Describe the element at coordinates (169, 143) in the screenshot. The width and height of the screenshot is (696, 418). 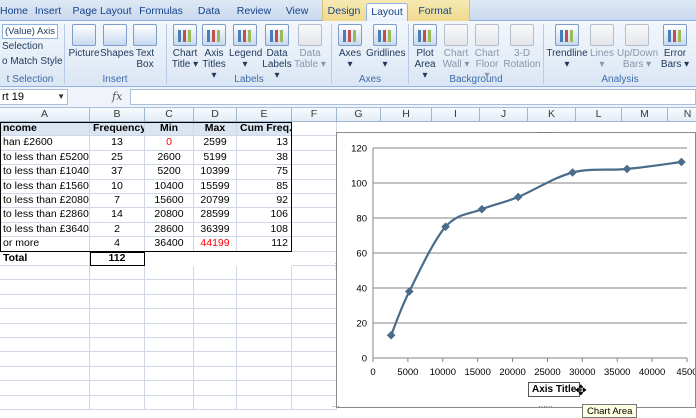
I see `table-cell: 0` at that location.